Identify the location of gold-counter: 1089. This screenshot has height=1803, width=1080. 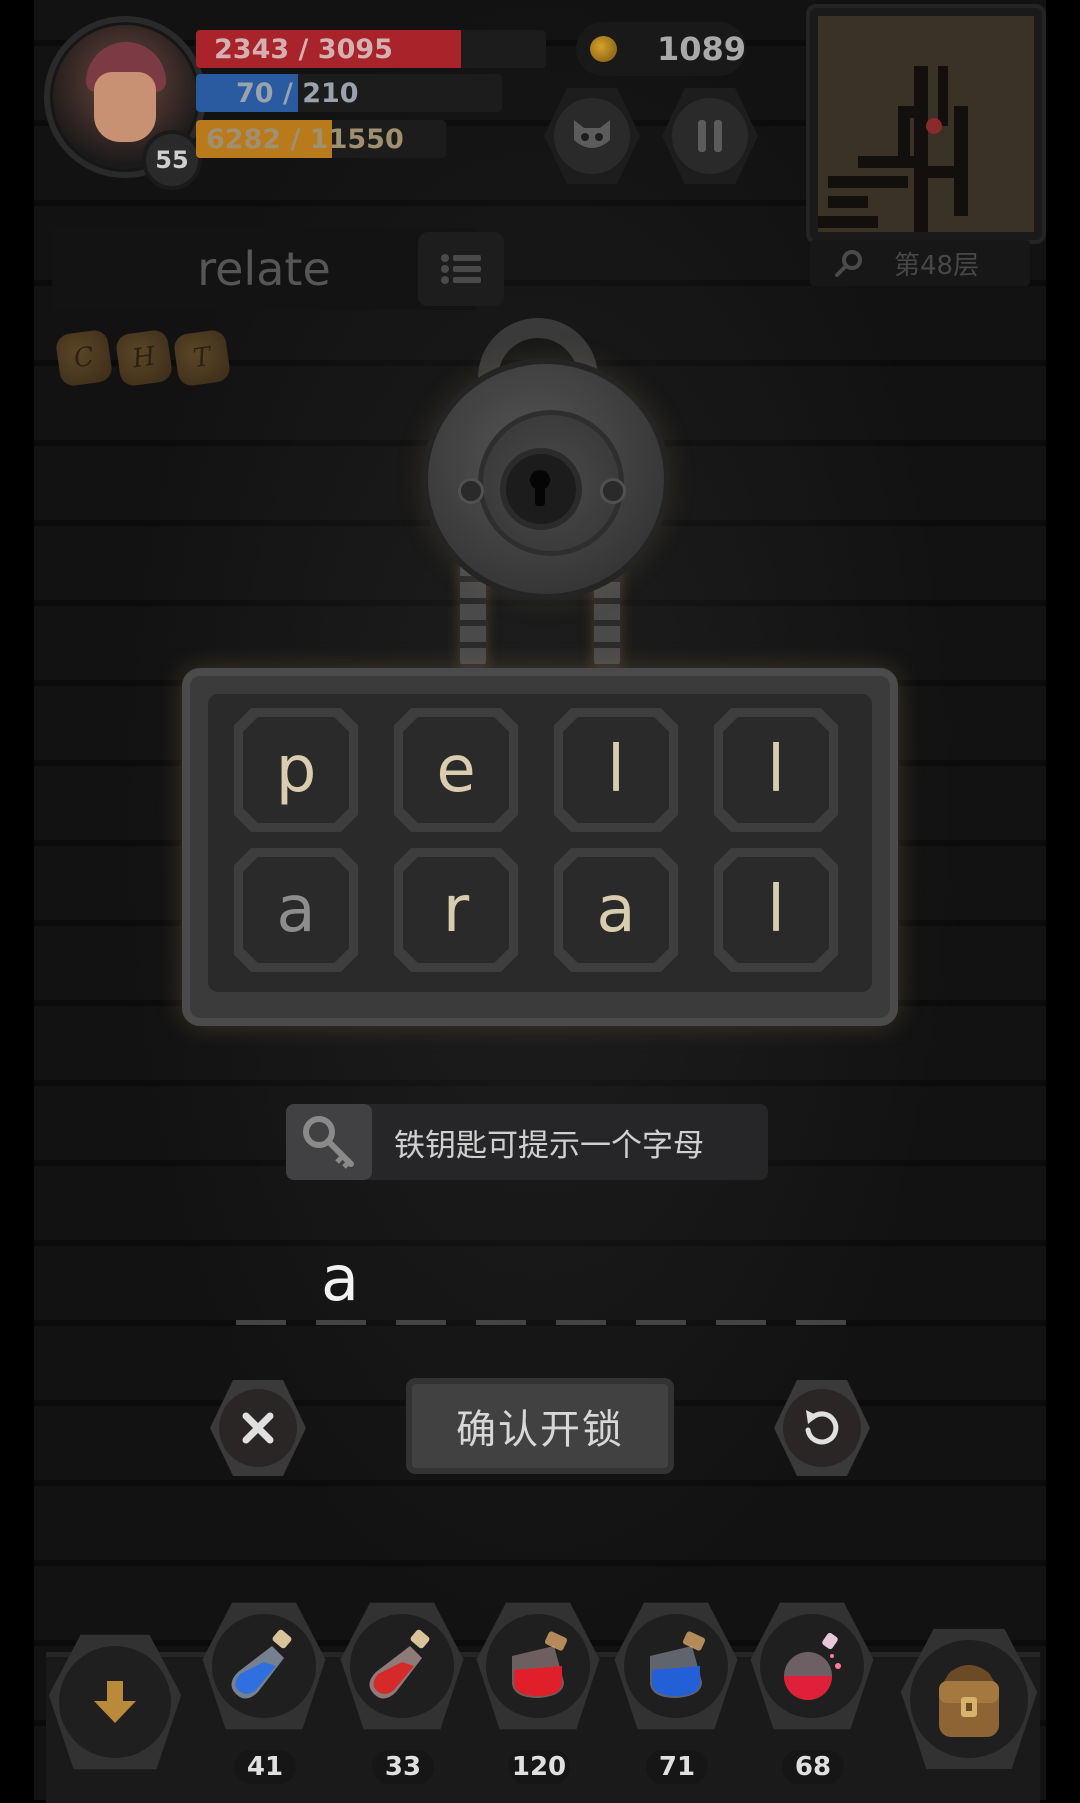
(661, 49).